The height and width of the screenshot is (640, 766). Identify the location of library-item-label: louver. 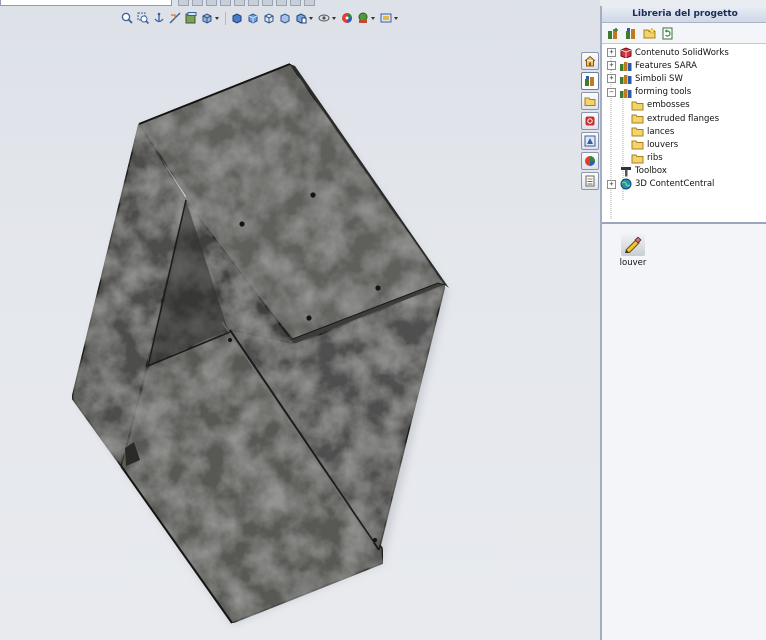
(633, 263).